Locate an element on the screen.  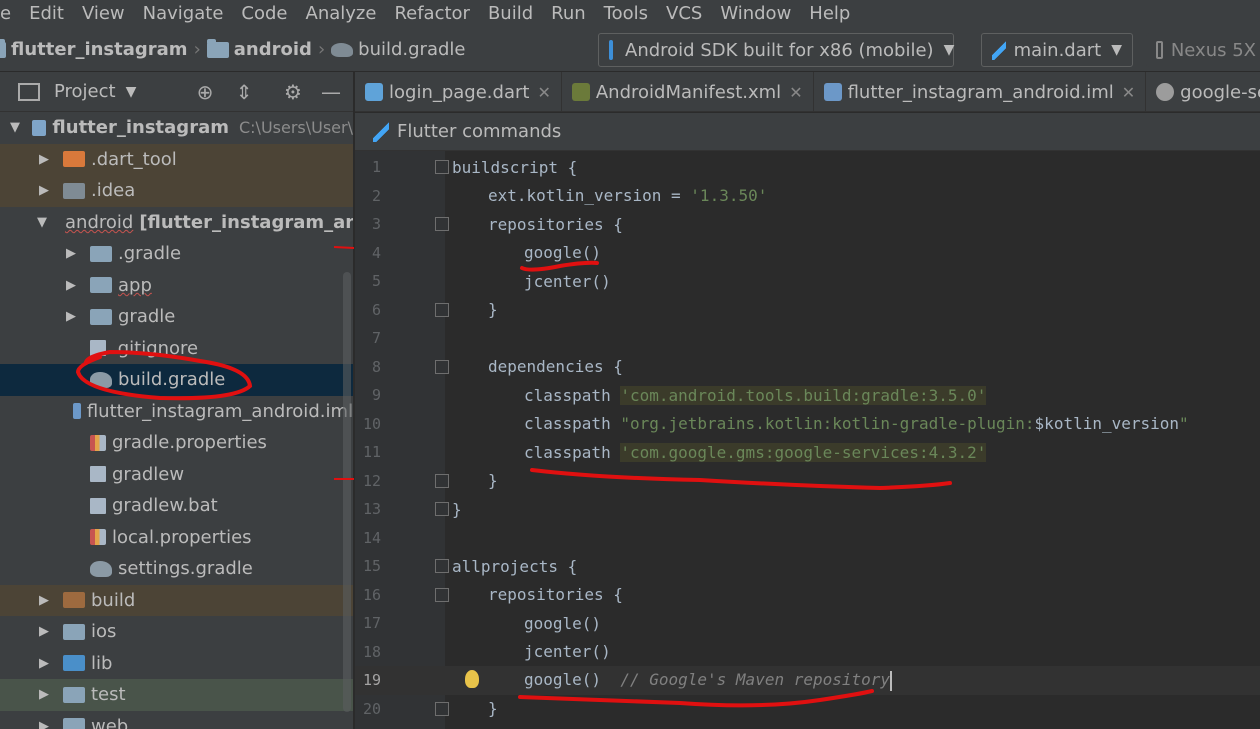
tree-item: ▶ app is located at coordinates (176, 286).